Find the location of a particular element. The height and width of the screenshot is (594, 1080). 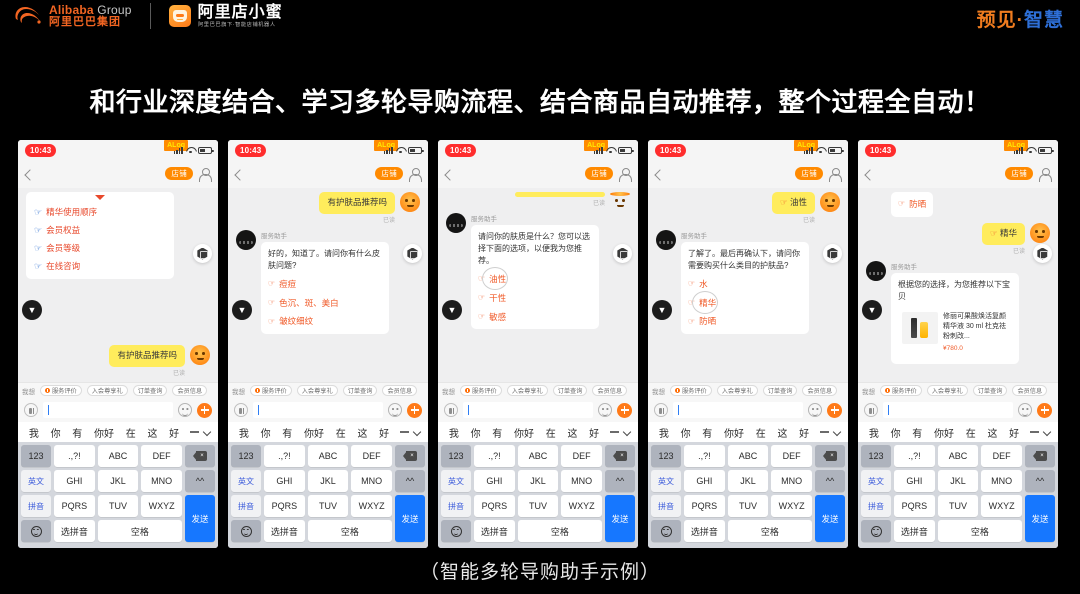

bot-option: ☞ 痘痘 is located at coordinates (325, 284).